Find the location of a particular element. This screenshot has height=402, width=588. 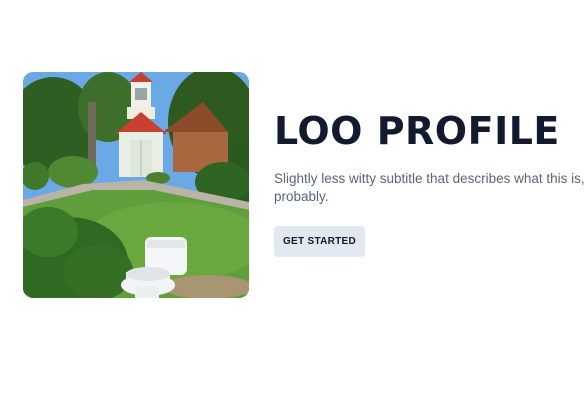

get-started-button: GET STARTED is located at coordinates (319, 241).